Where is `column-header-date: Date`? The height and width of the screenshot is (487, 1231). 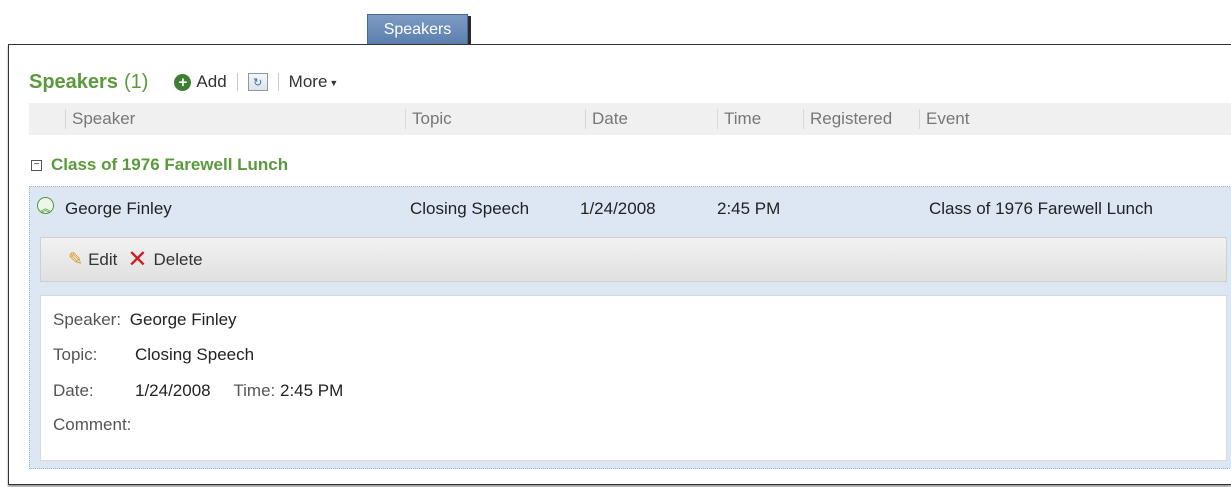 column-header-date: Date is located at coordinates (606, 119).